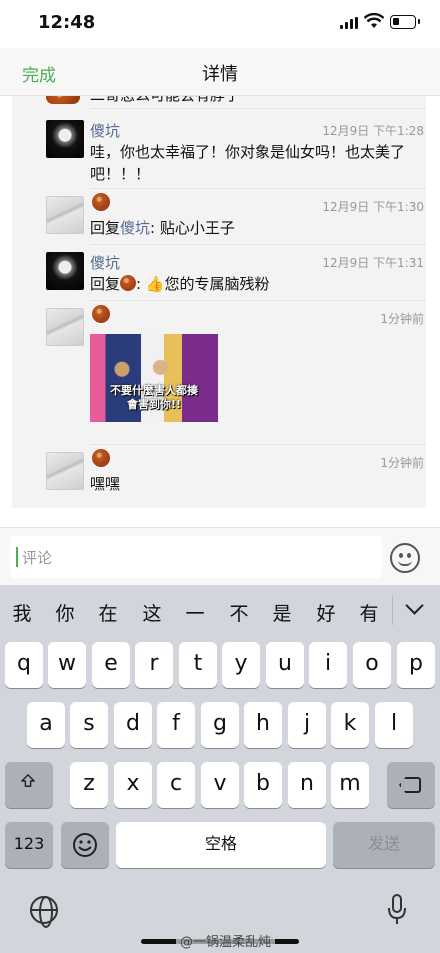 The image size is (440, 953). I want to click on key-f: f, so click(176, 725).